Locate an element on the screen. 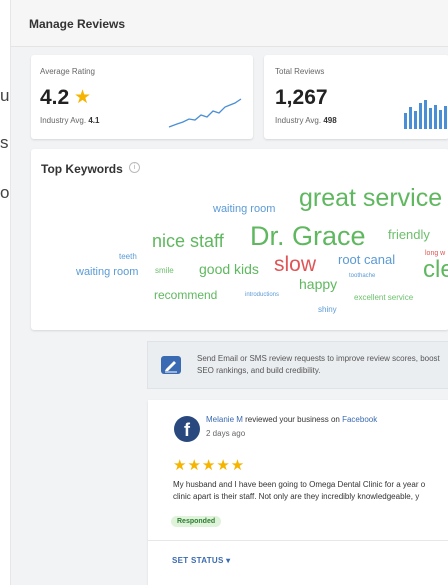 The height and width of the screenshot is (585, 448). keyword: cle is located at coordinates (435, 269).